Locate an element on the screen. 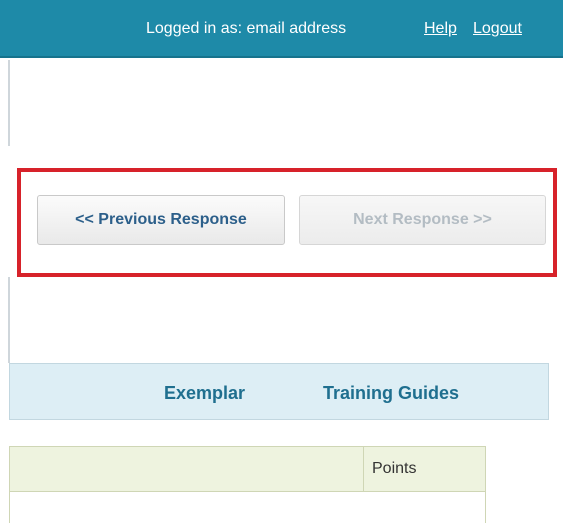 This screenshot has width=563, height=525. scoring-table: Points is located at coordinates (247, 485).